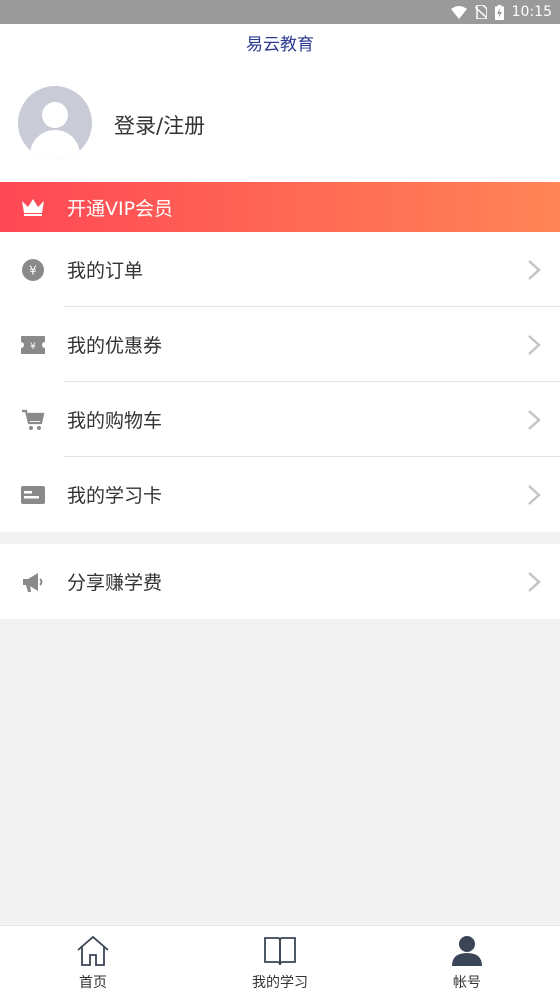  What do you see at coordinates (458, 12) in the screenshot?
I see `wifi-icon` at bounding box center [458, 12].